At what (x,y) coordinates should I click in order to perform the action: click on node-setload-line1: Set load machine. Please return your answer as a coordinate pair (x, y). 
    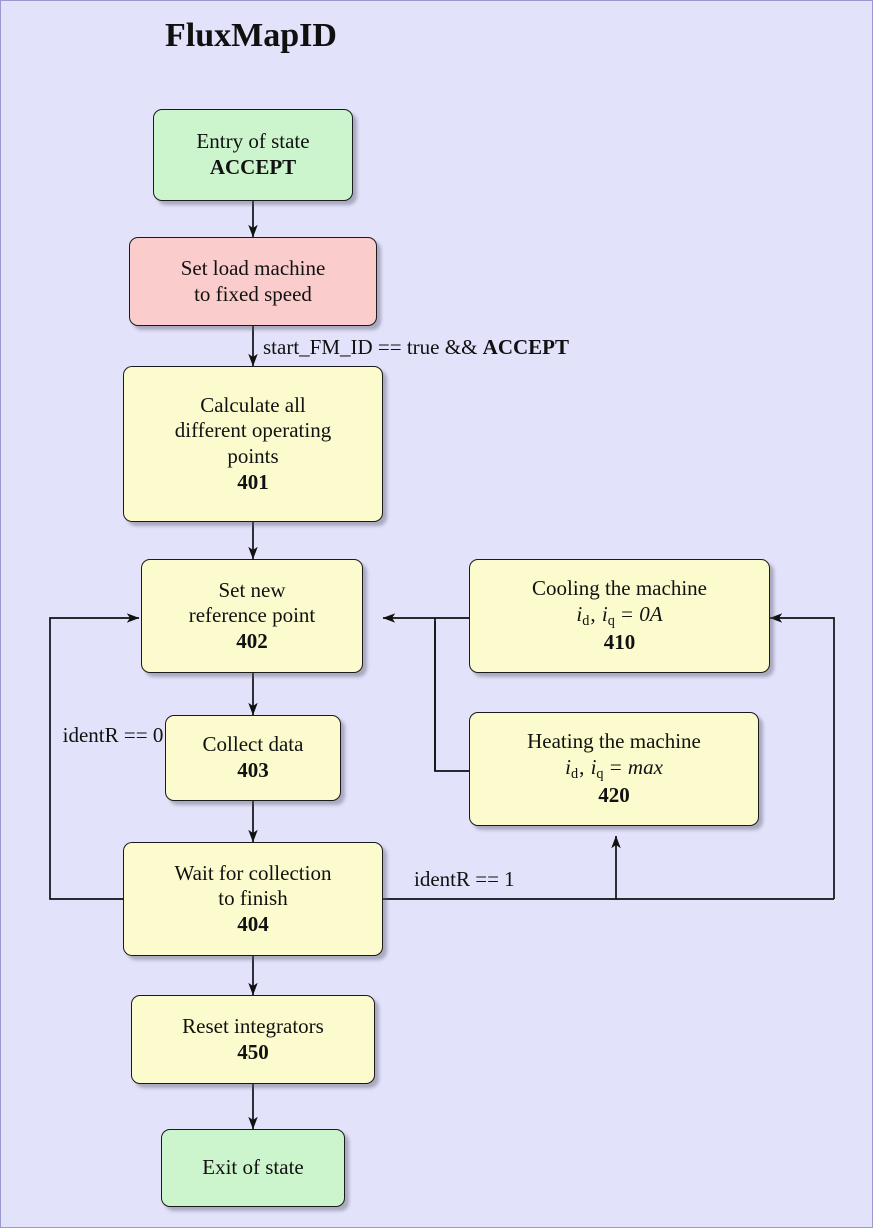
    Looking at the image, I should click on (253, 267).